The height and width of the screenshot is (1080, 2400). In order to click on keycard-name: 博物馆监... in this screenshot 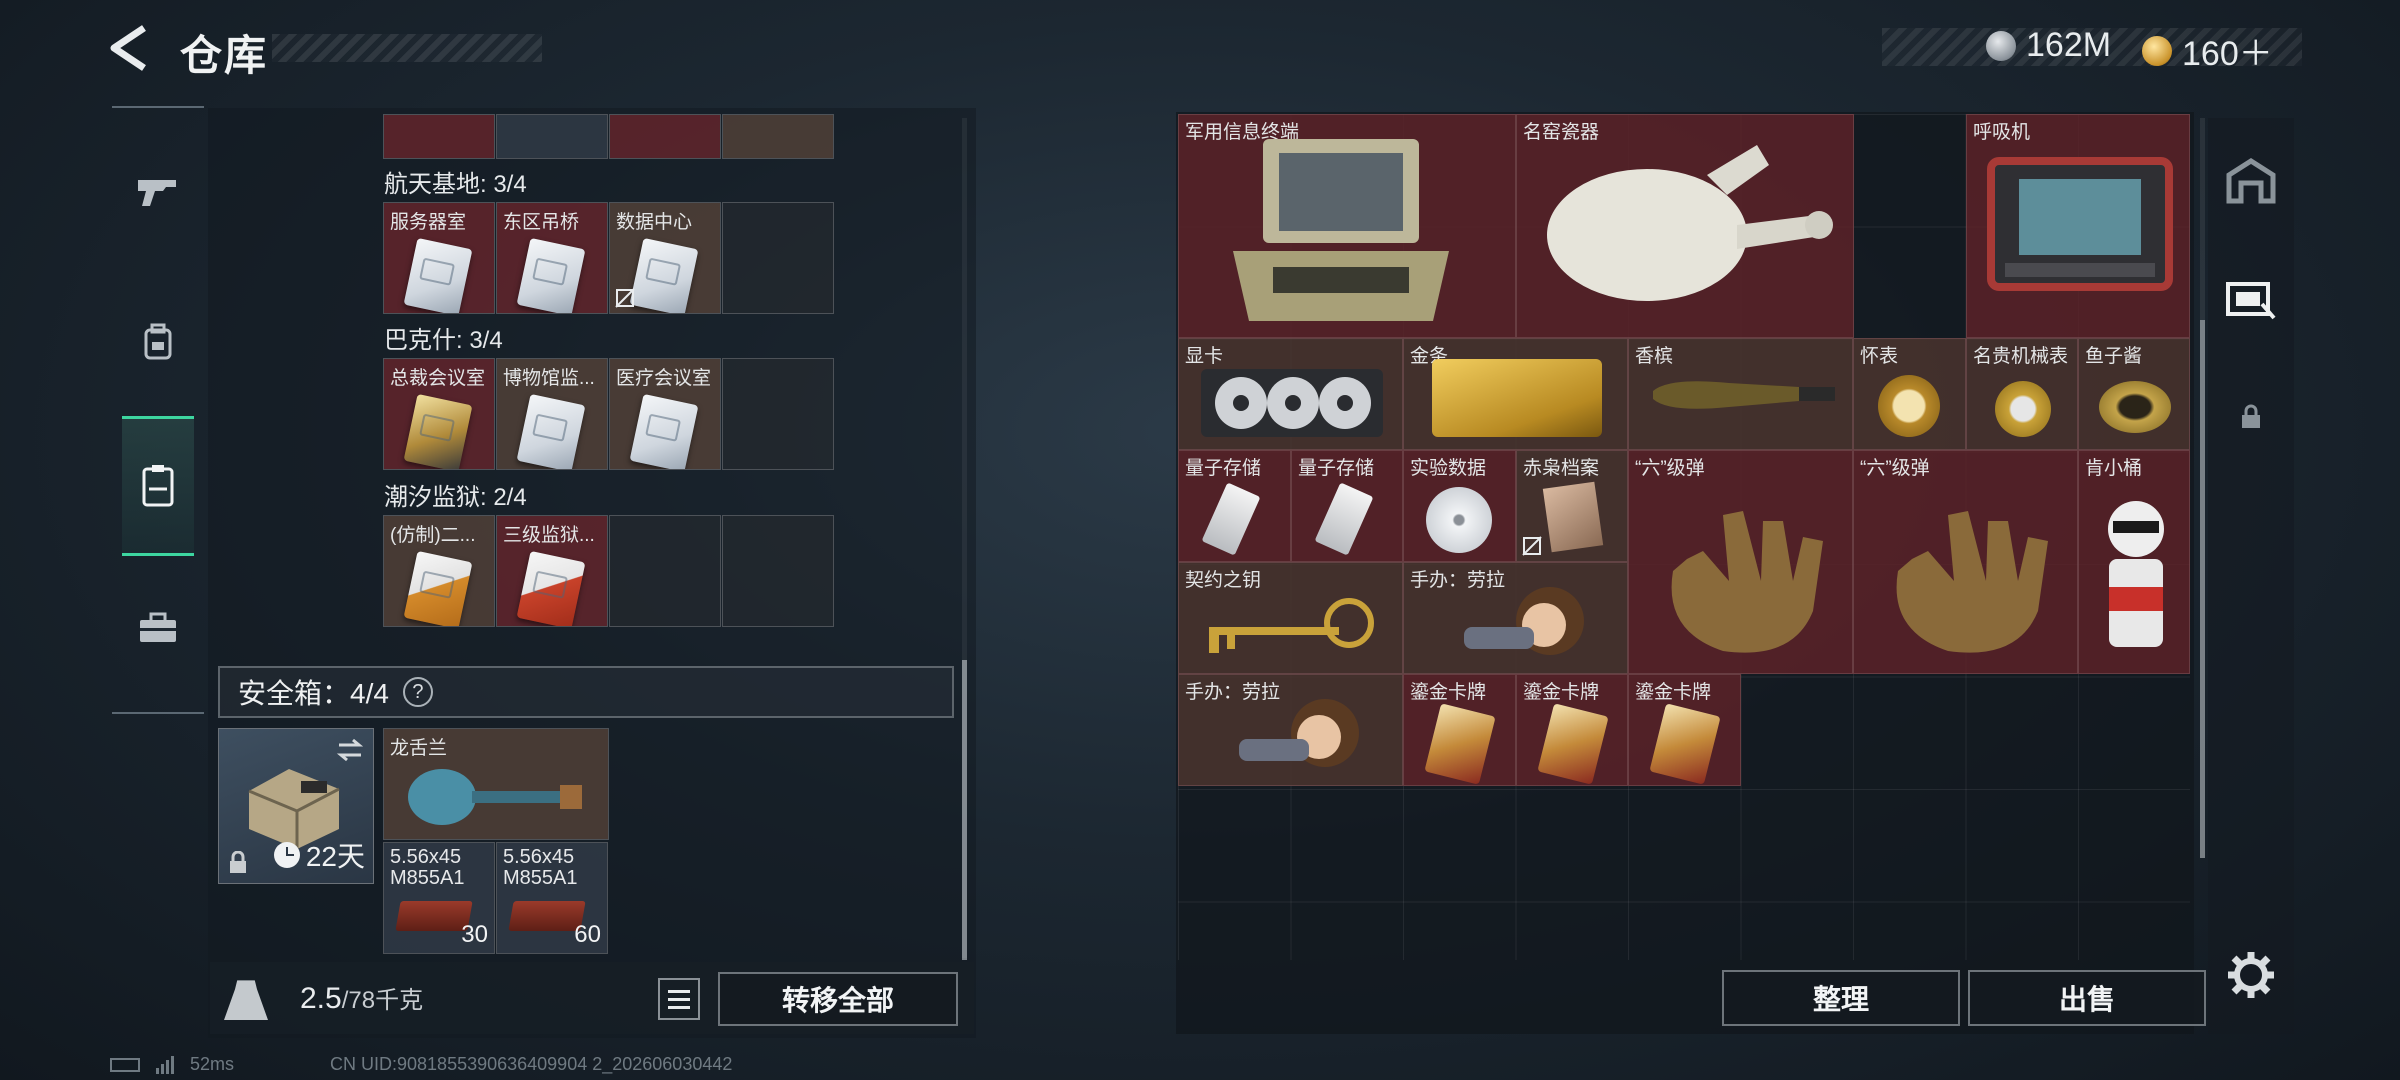, I will do `click(549, 378)`.